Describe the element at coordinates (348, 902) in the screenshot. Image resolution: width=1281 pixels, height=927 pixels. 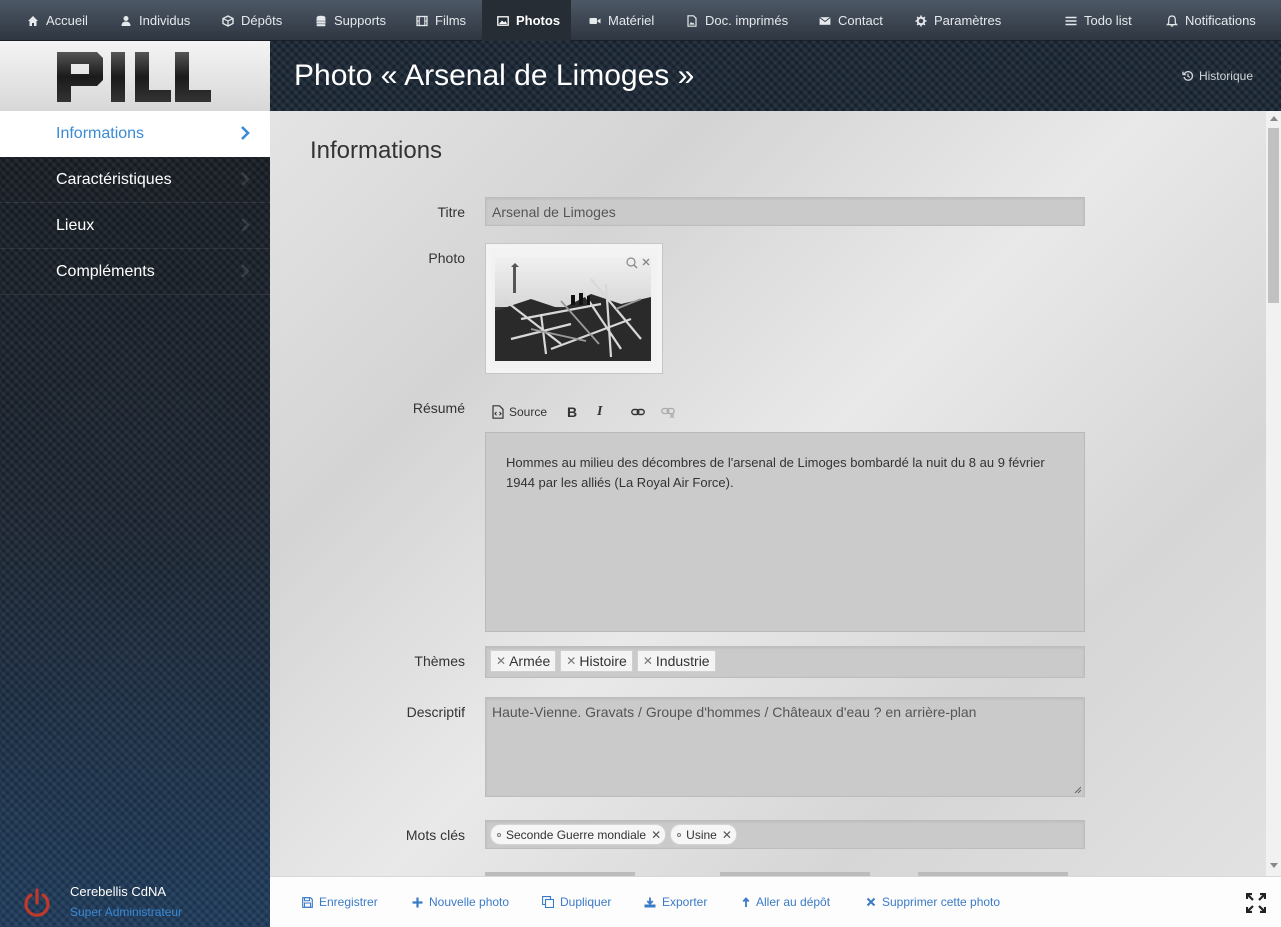
I see `save-label: Enregistrer` at that location.